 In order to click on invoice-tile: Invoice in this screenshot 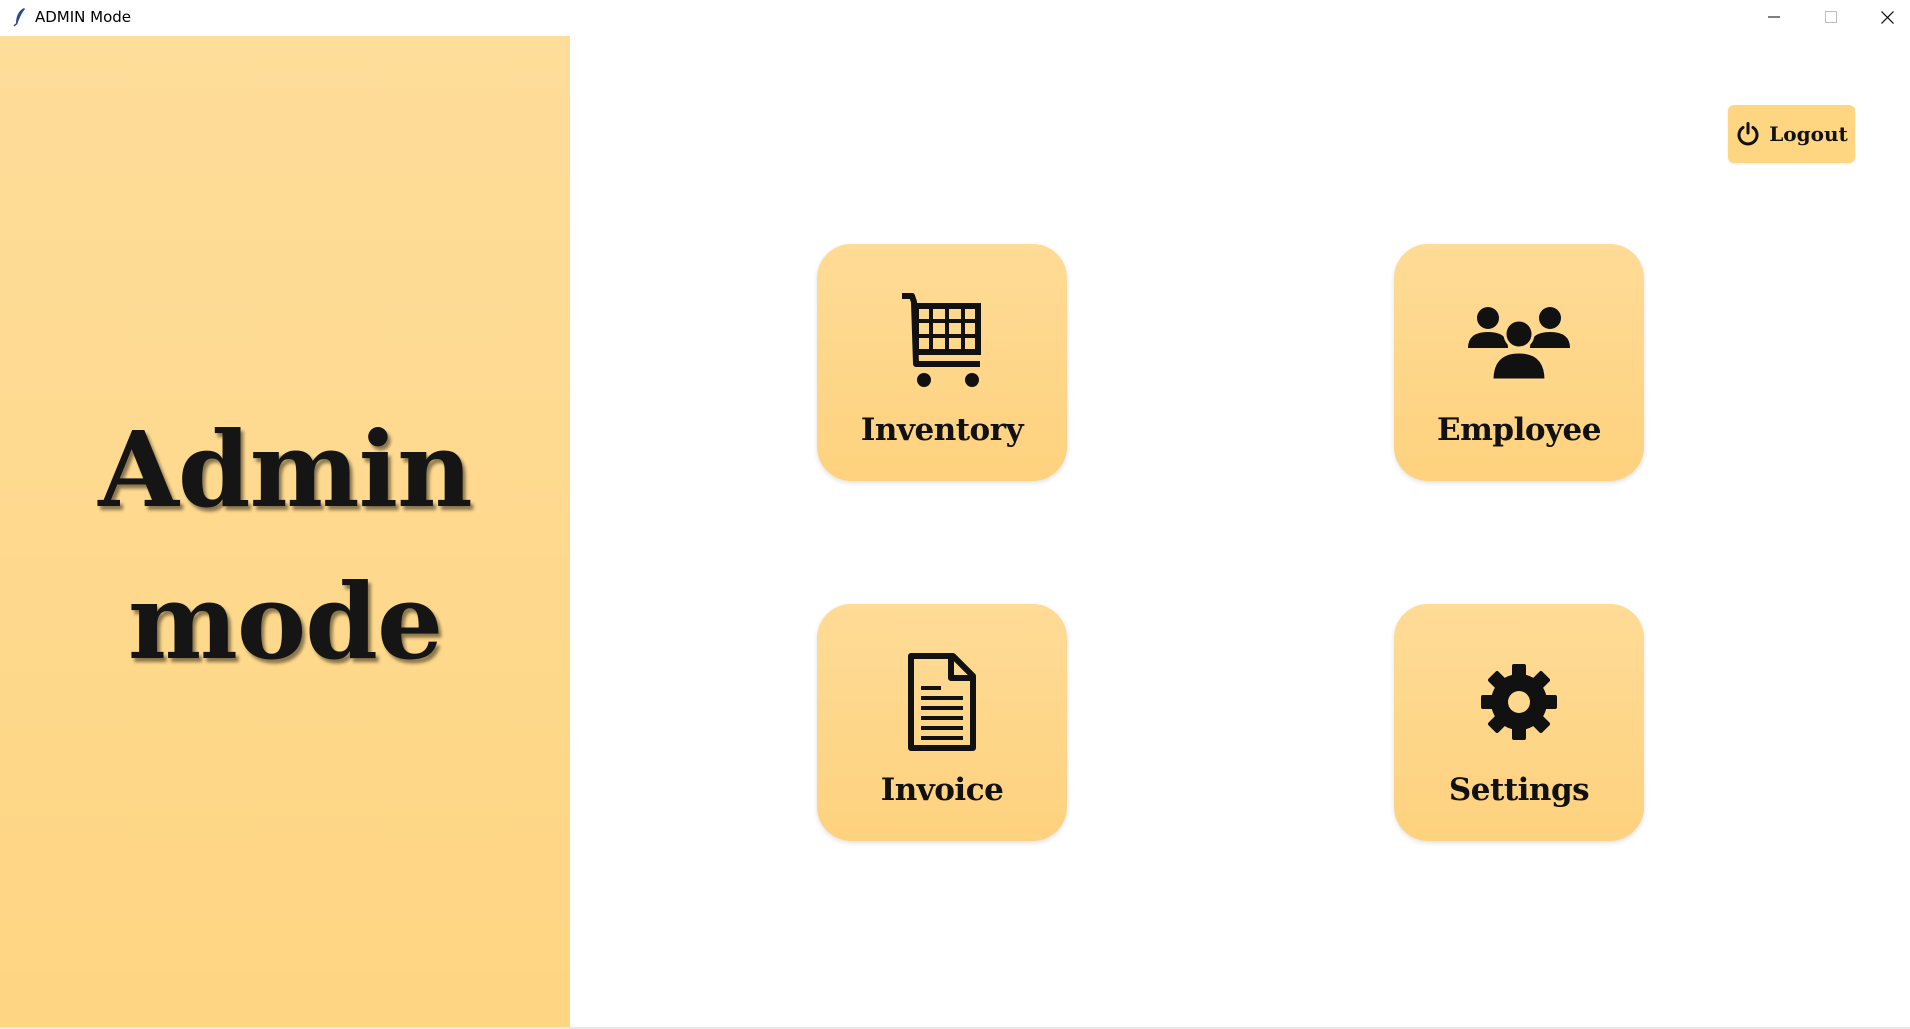, I will do `click(942, 722)`.